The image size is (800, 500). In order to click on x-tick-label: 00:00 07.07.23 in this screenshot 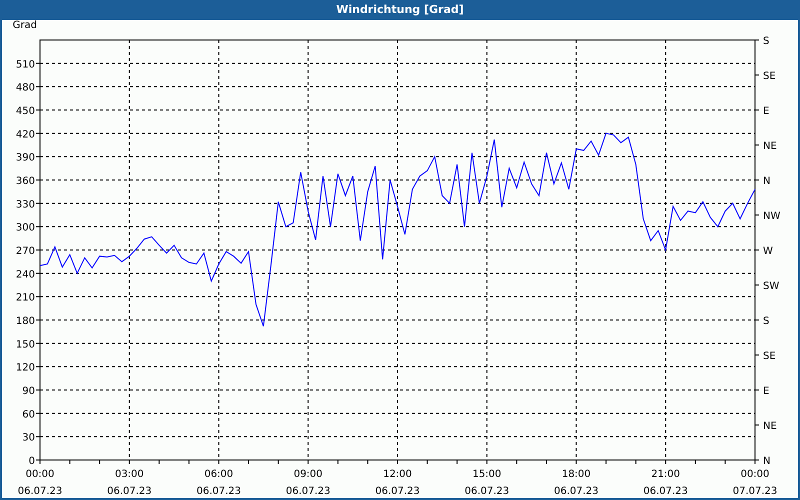, I will do `click(755, 483)`.